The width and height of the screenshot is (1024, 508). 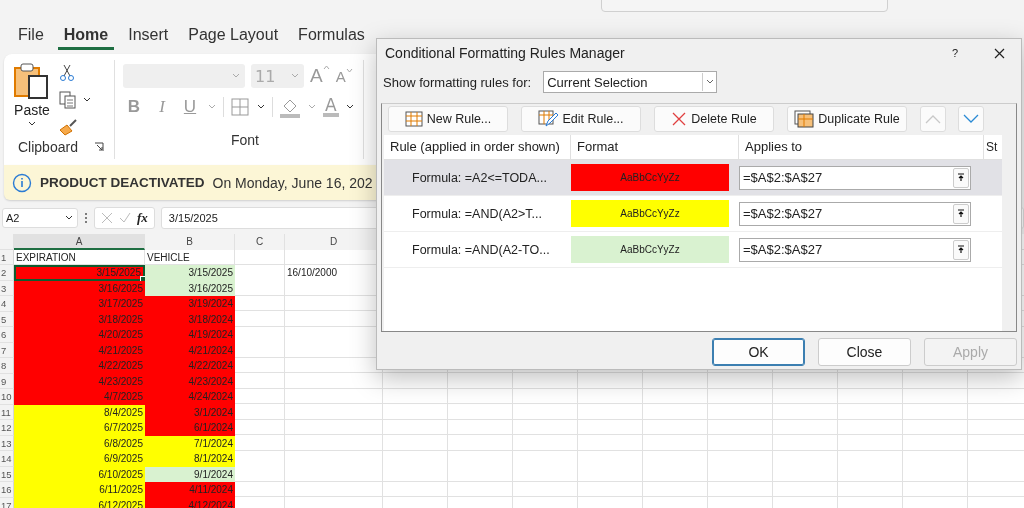 I want to click on chevron-down-icon, so click(x=971, y=119).